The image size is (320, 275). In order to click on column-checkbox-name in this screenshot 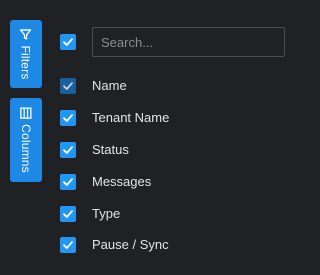, I will do `click(68, 86)`.